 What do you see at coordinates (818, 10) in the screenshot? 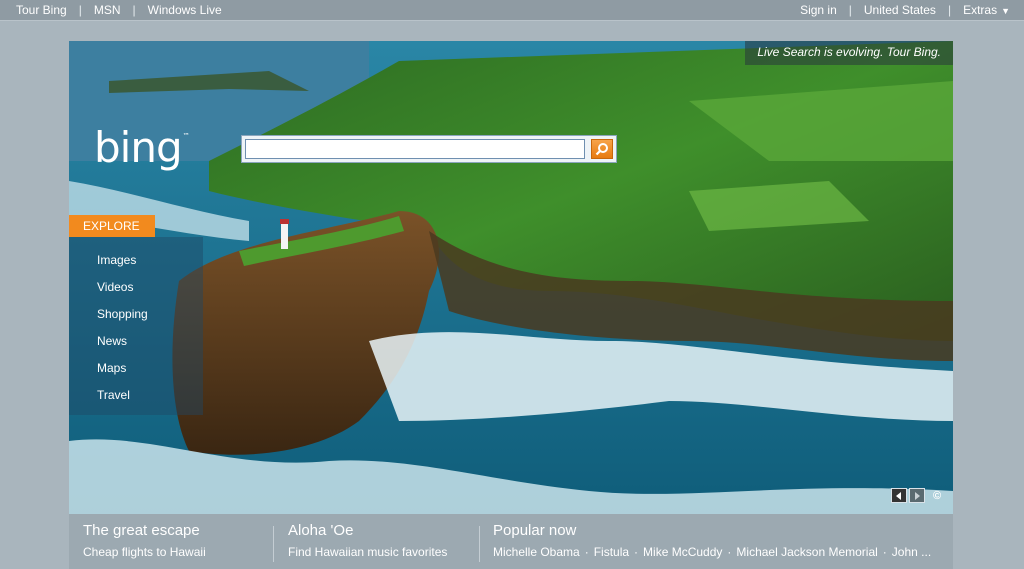
I see `sign-in-link: Sign in` at bounding box center [818, 10].